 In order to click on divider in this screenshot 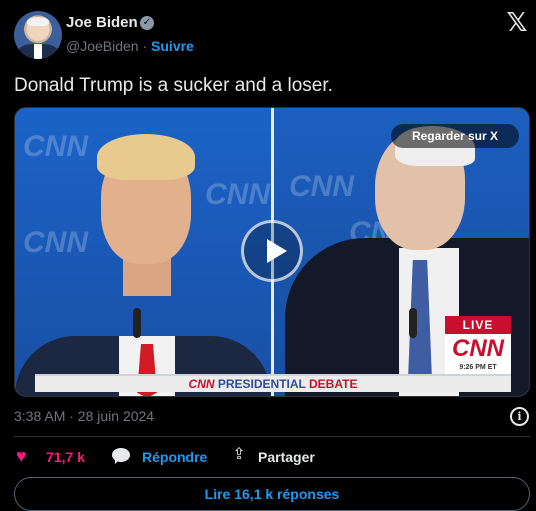, I will do `click(272, 436)`.